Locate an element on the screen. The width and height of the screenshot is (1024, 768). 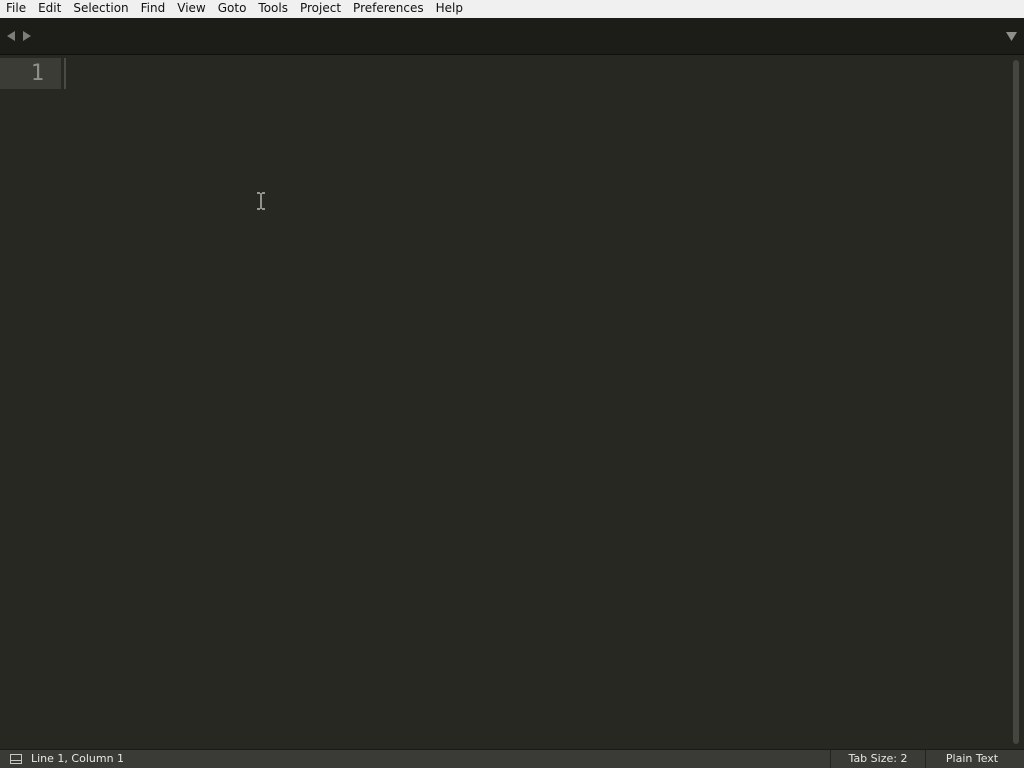
triangle-right-icon is located at coordinates (27, 36).